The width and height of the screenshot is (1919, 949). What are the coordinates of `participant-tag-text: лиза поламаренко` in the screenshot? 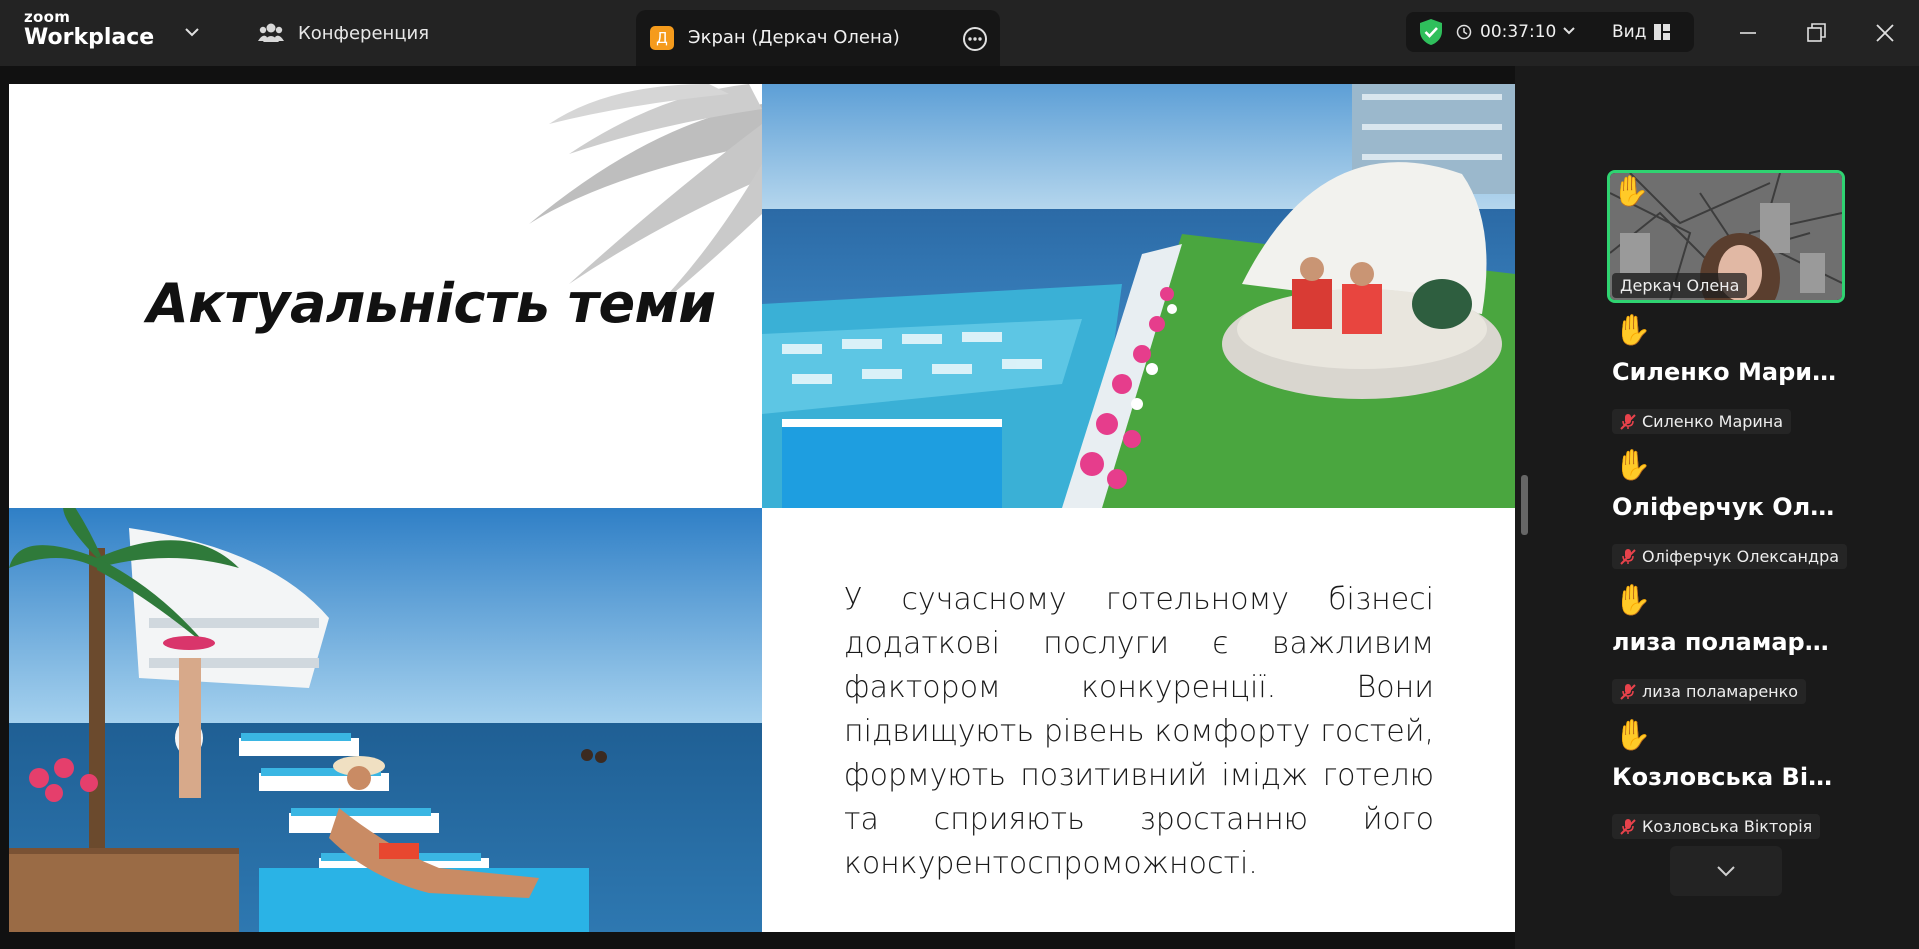 It's located at (1720, 691).